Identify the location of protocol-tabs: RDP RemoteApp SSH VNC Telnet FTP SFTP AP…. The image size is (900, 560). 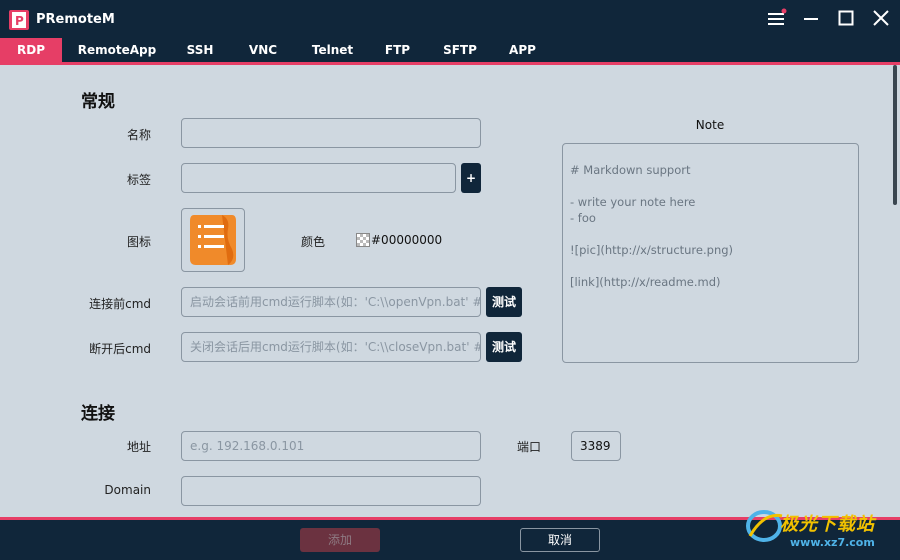
(450, 50).